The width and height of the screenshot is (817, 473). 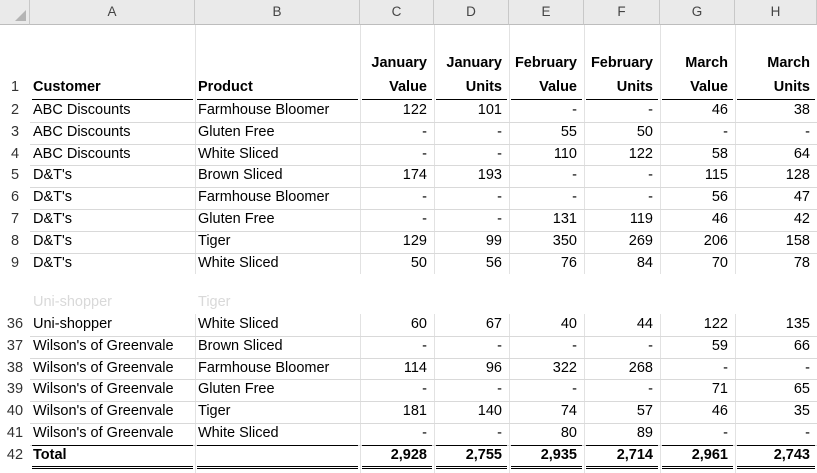 I want to click on row-header-8: 8, so click(x=15, y=242).